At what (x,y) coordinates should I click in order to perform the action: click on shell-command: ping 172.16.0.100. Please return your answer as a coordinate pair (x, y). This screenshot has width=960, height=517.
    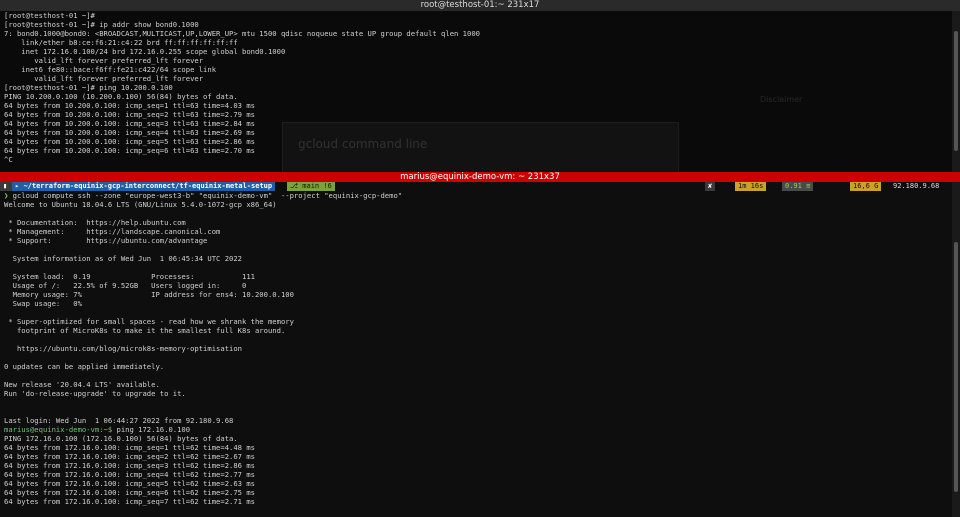
    Looking at the image, I should click on (151, 429).